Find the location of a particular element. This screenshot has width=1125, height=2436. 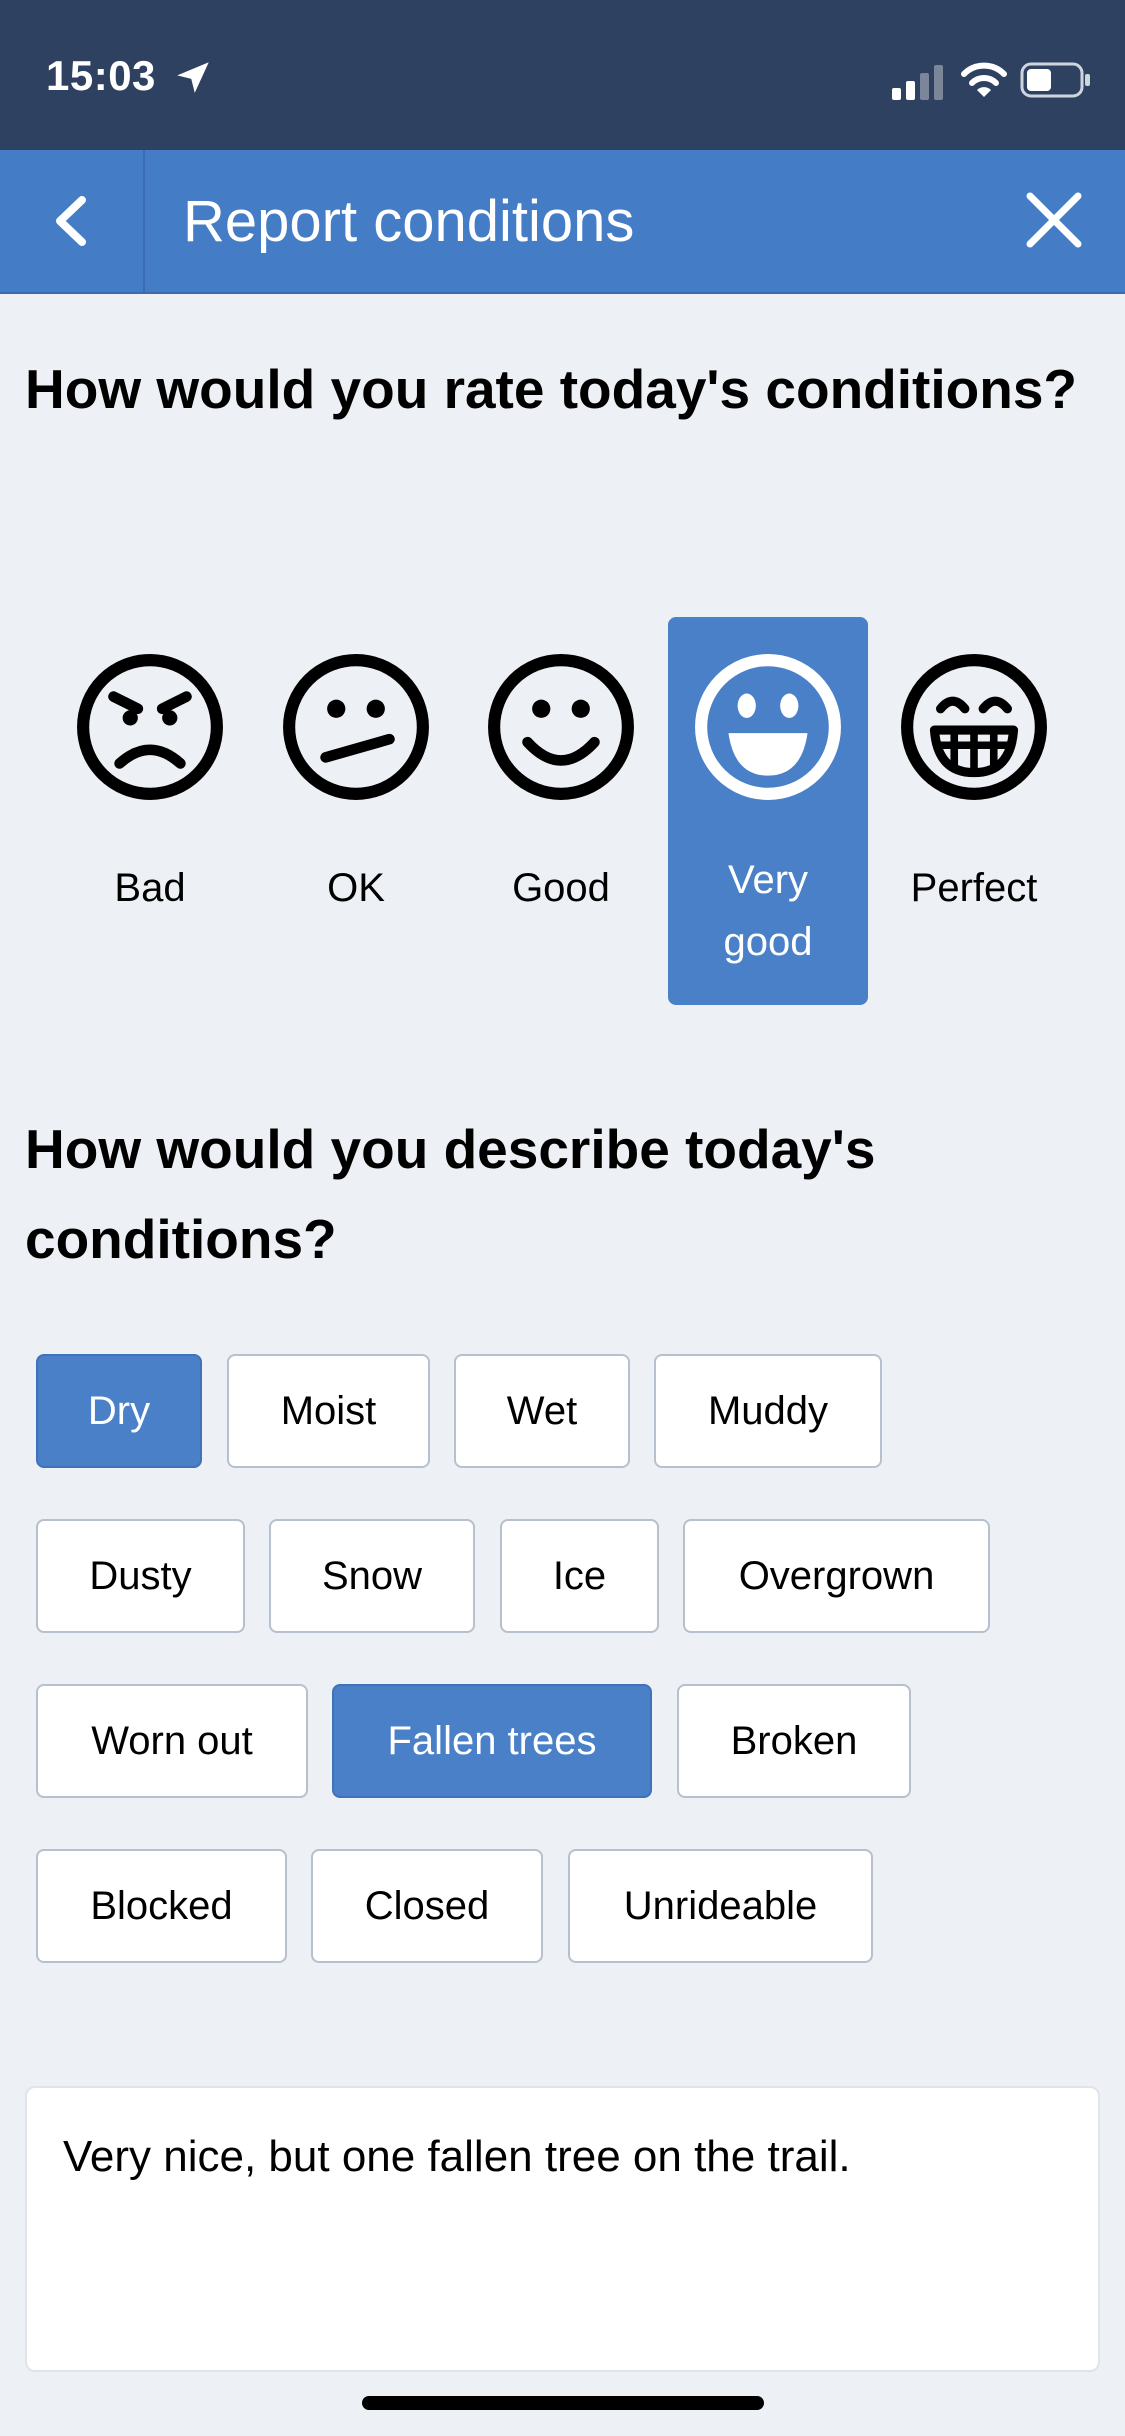

chip-dry: Dry is located at coordinates (119, 1411).